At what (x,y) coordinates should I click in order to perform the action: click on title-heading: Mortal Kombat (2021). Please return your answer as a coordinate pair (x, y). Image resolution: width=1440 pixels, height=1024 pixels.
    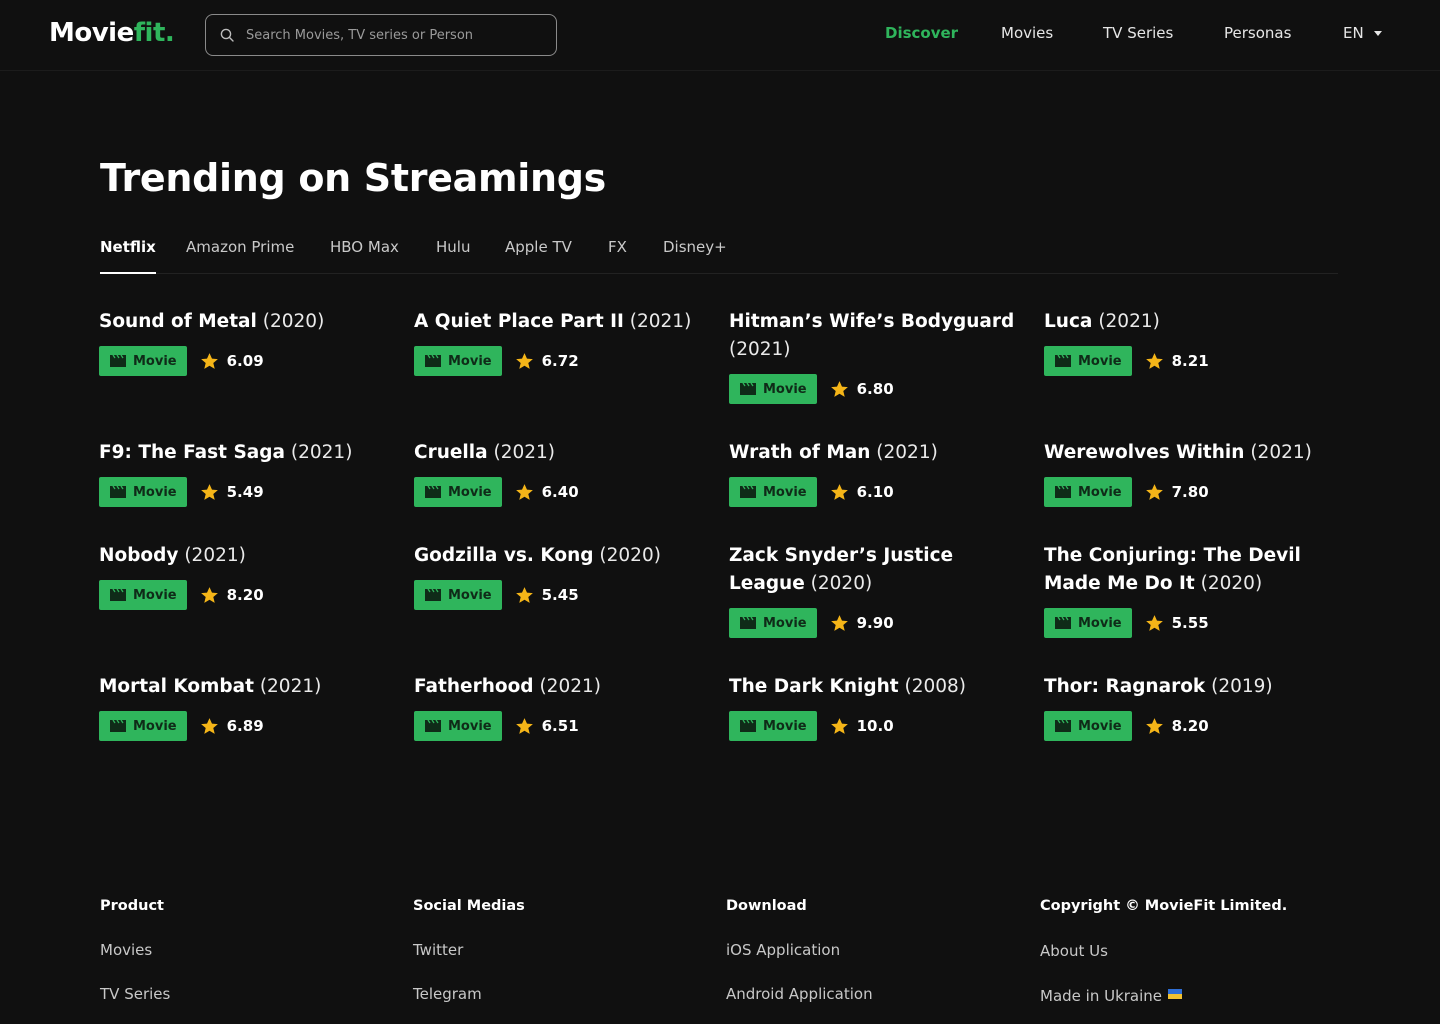
    Looking at the image, I should click on (244, 687).